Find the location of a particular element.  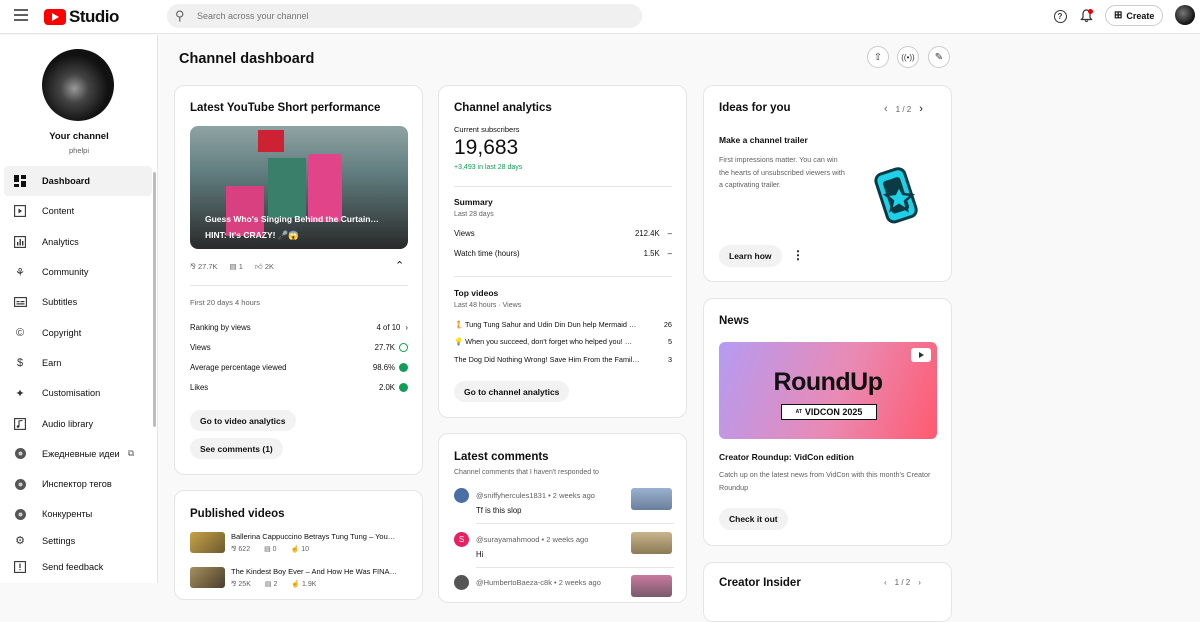

summary-period: Last 28 days is located at coordinates (474, 214).